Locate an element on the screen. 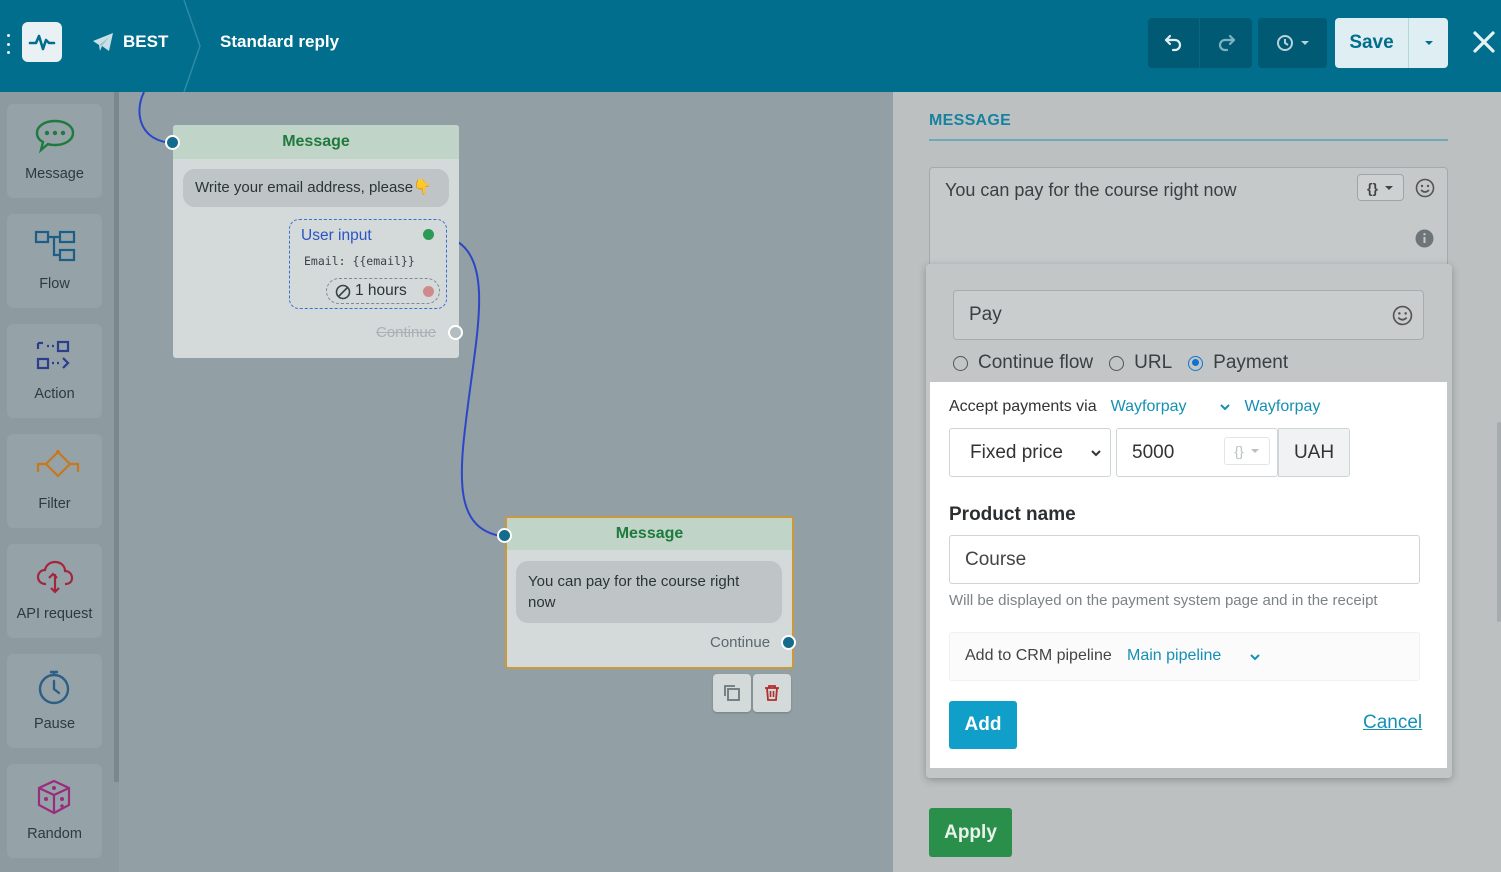 The image size is (1501, 872). tool-api-request: API request is located at coordinates (54, 591).